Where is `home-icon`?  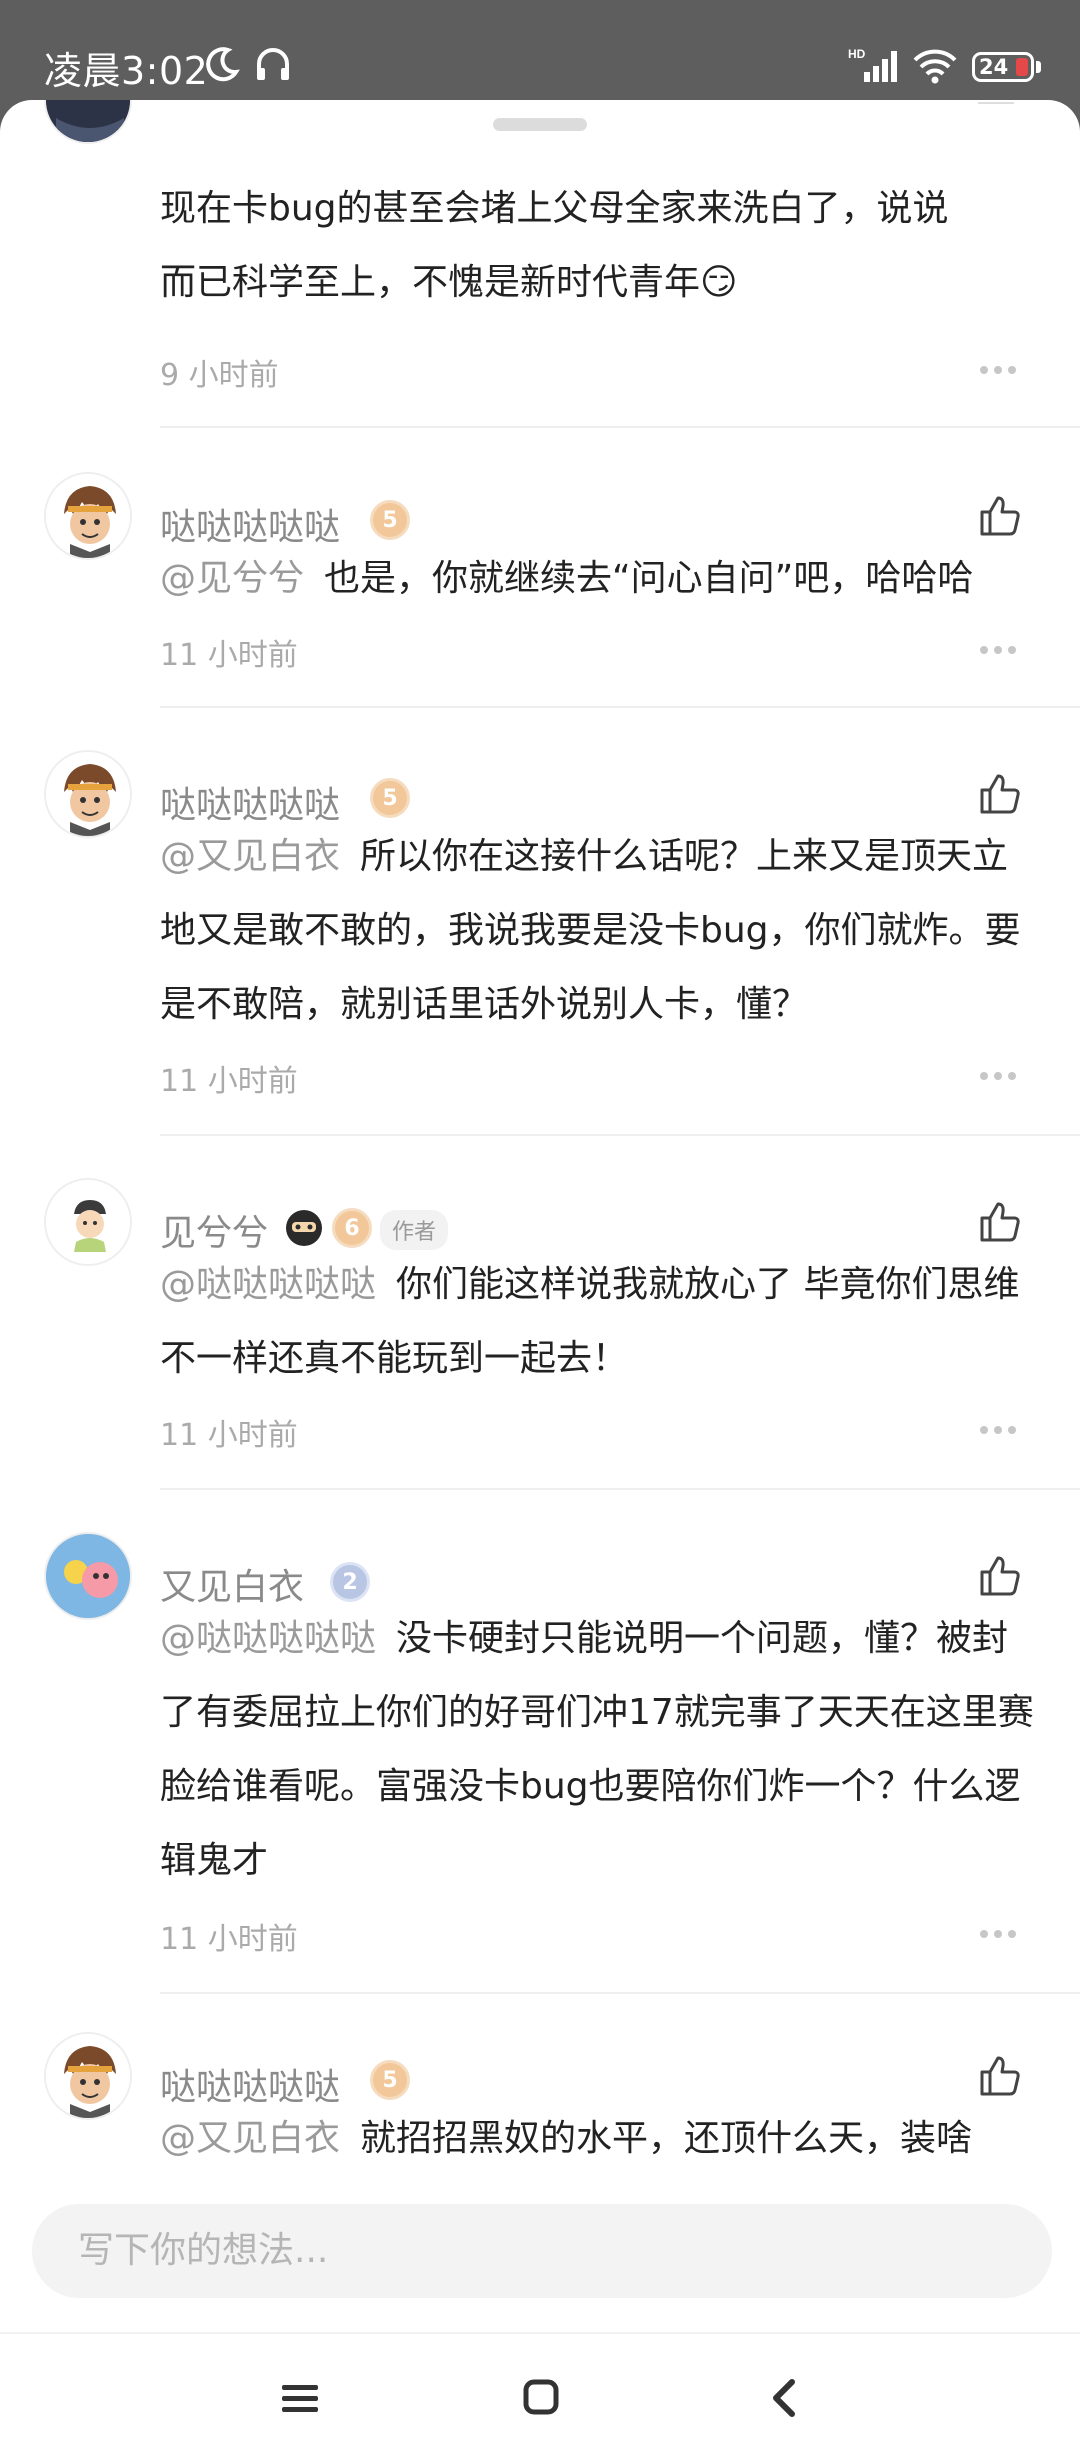 home-icon is located at coordinates (541, 2397).